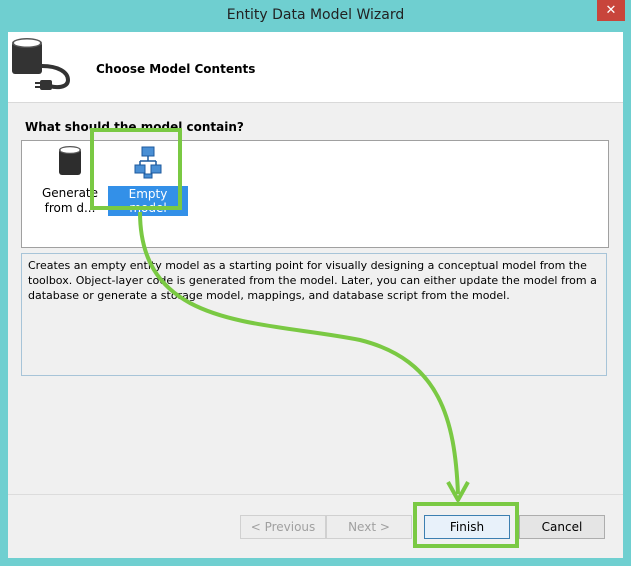 This screenshot has height=566, width=631. I want to click on title-bar: Entity Data Model Wizard ✕, so click(315, 16).